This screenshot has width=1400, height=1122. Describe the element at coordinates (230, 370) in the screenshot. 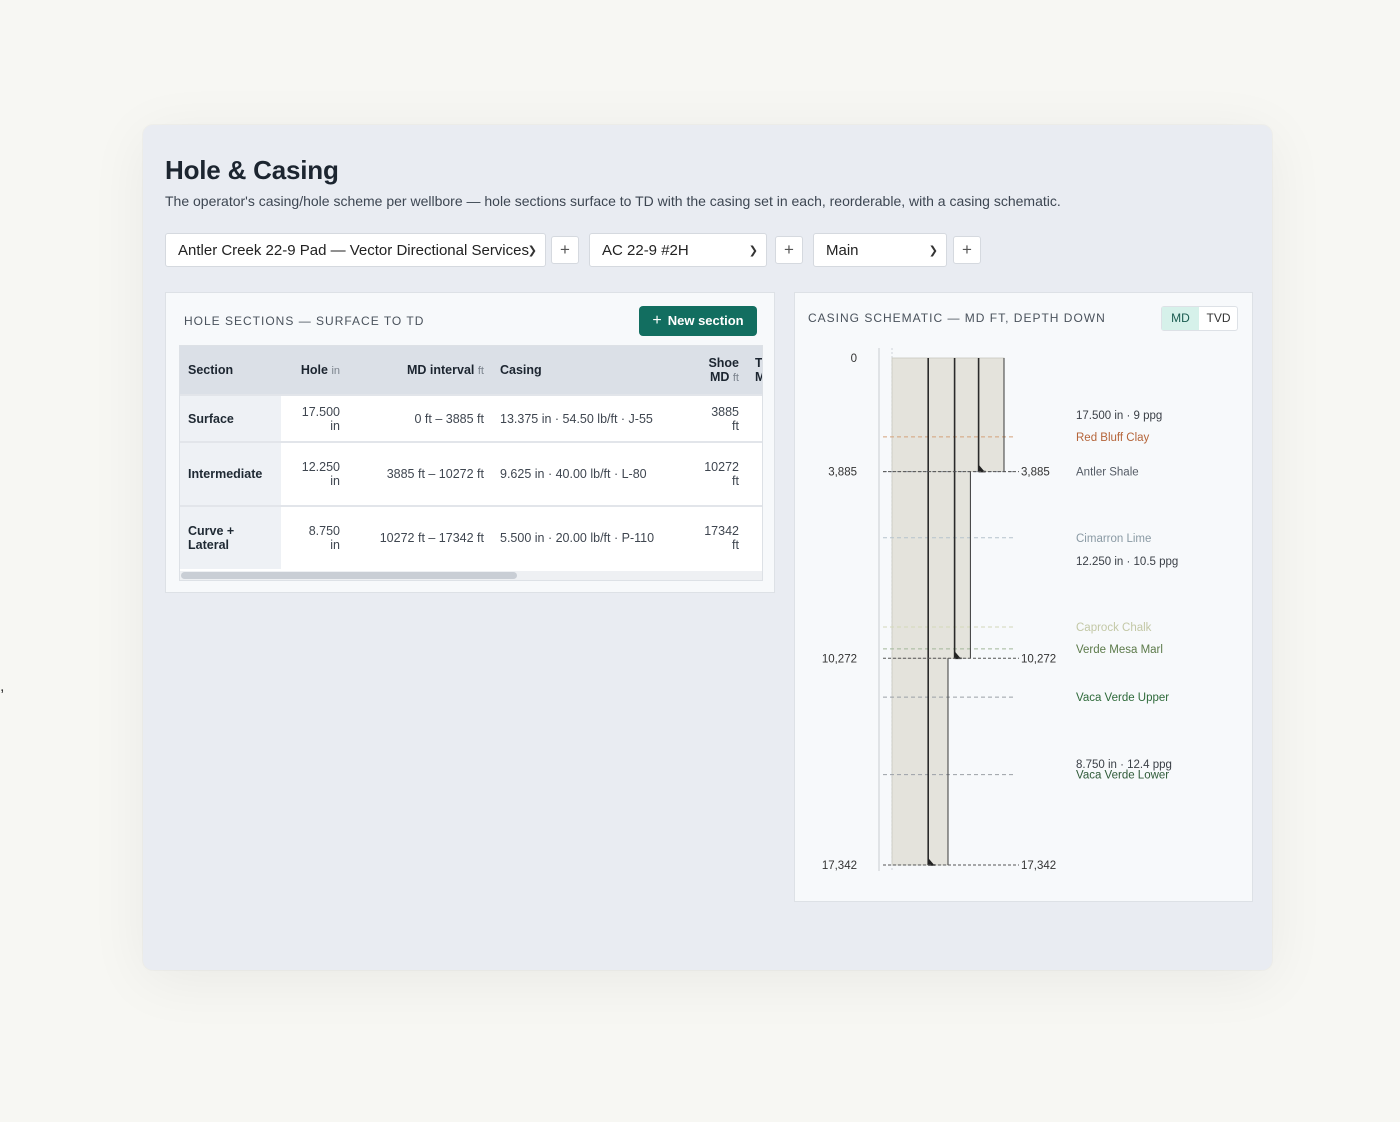

I see `col-header-section: Section` at that location.